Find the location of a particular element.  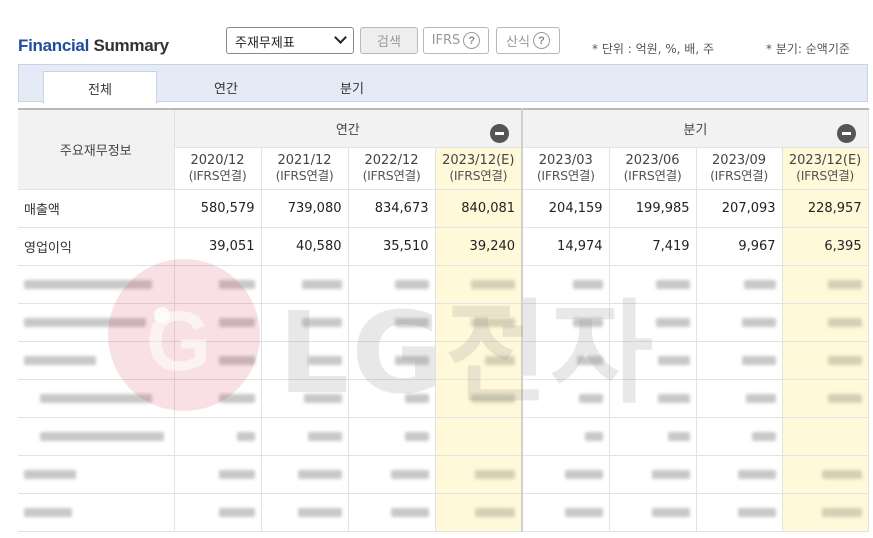

table-cell: 204,159 is located at coordinates (566, 208).